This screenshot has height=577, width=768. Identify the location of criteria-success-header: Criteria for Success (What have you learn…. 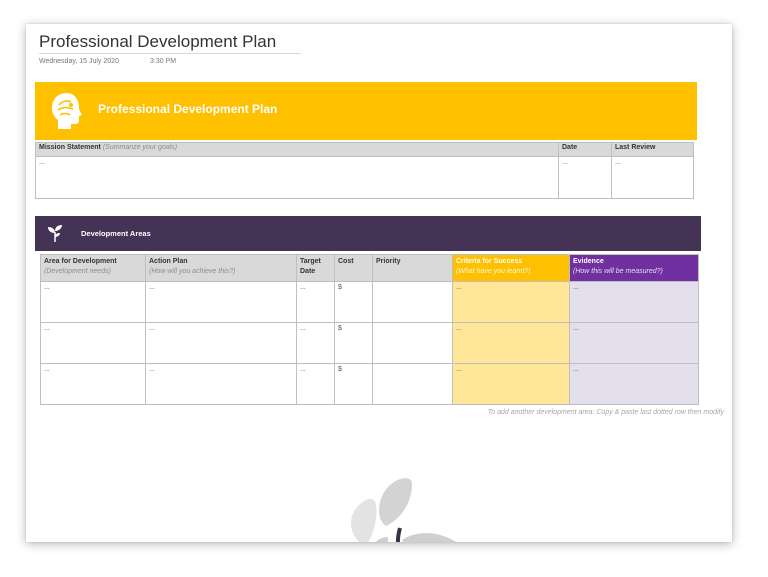
(511, 268).